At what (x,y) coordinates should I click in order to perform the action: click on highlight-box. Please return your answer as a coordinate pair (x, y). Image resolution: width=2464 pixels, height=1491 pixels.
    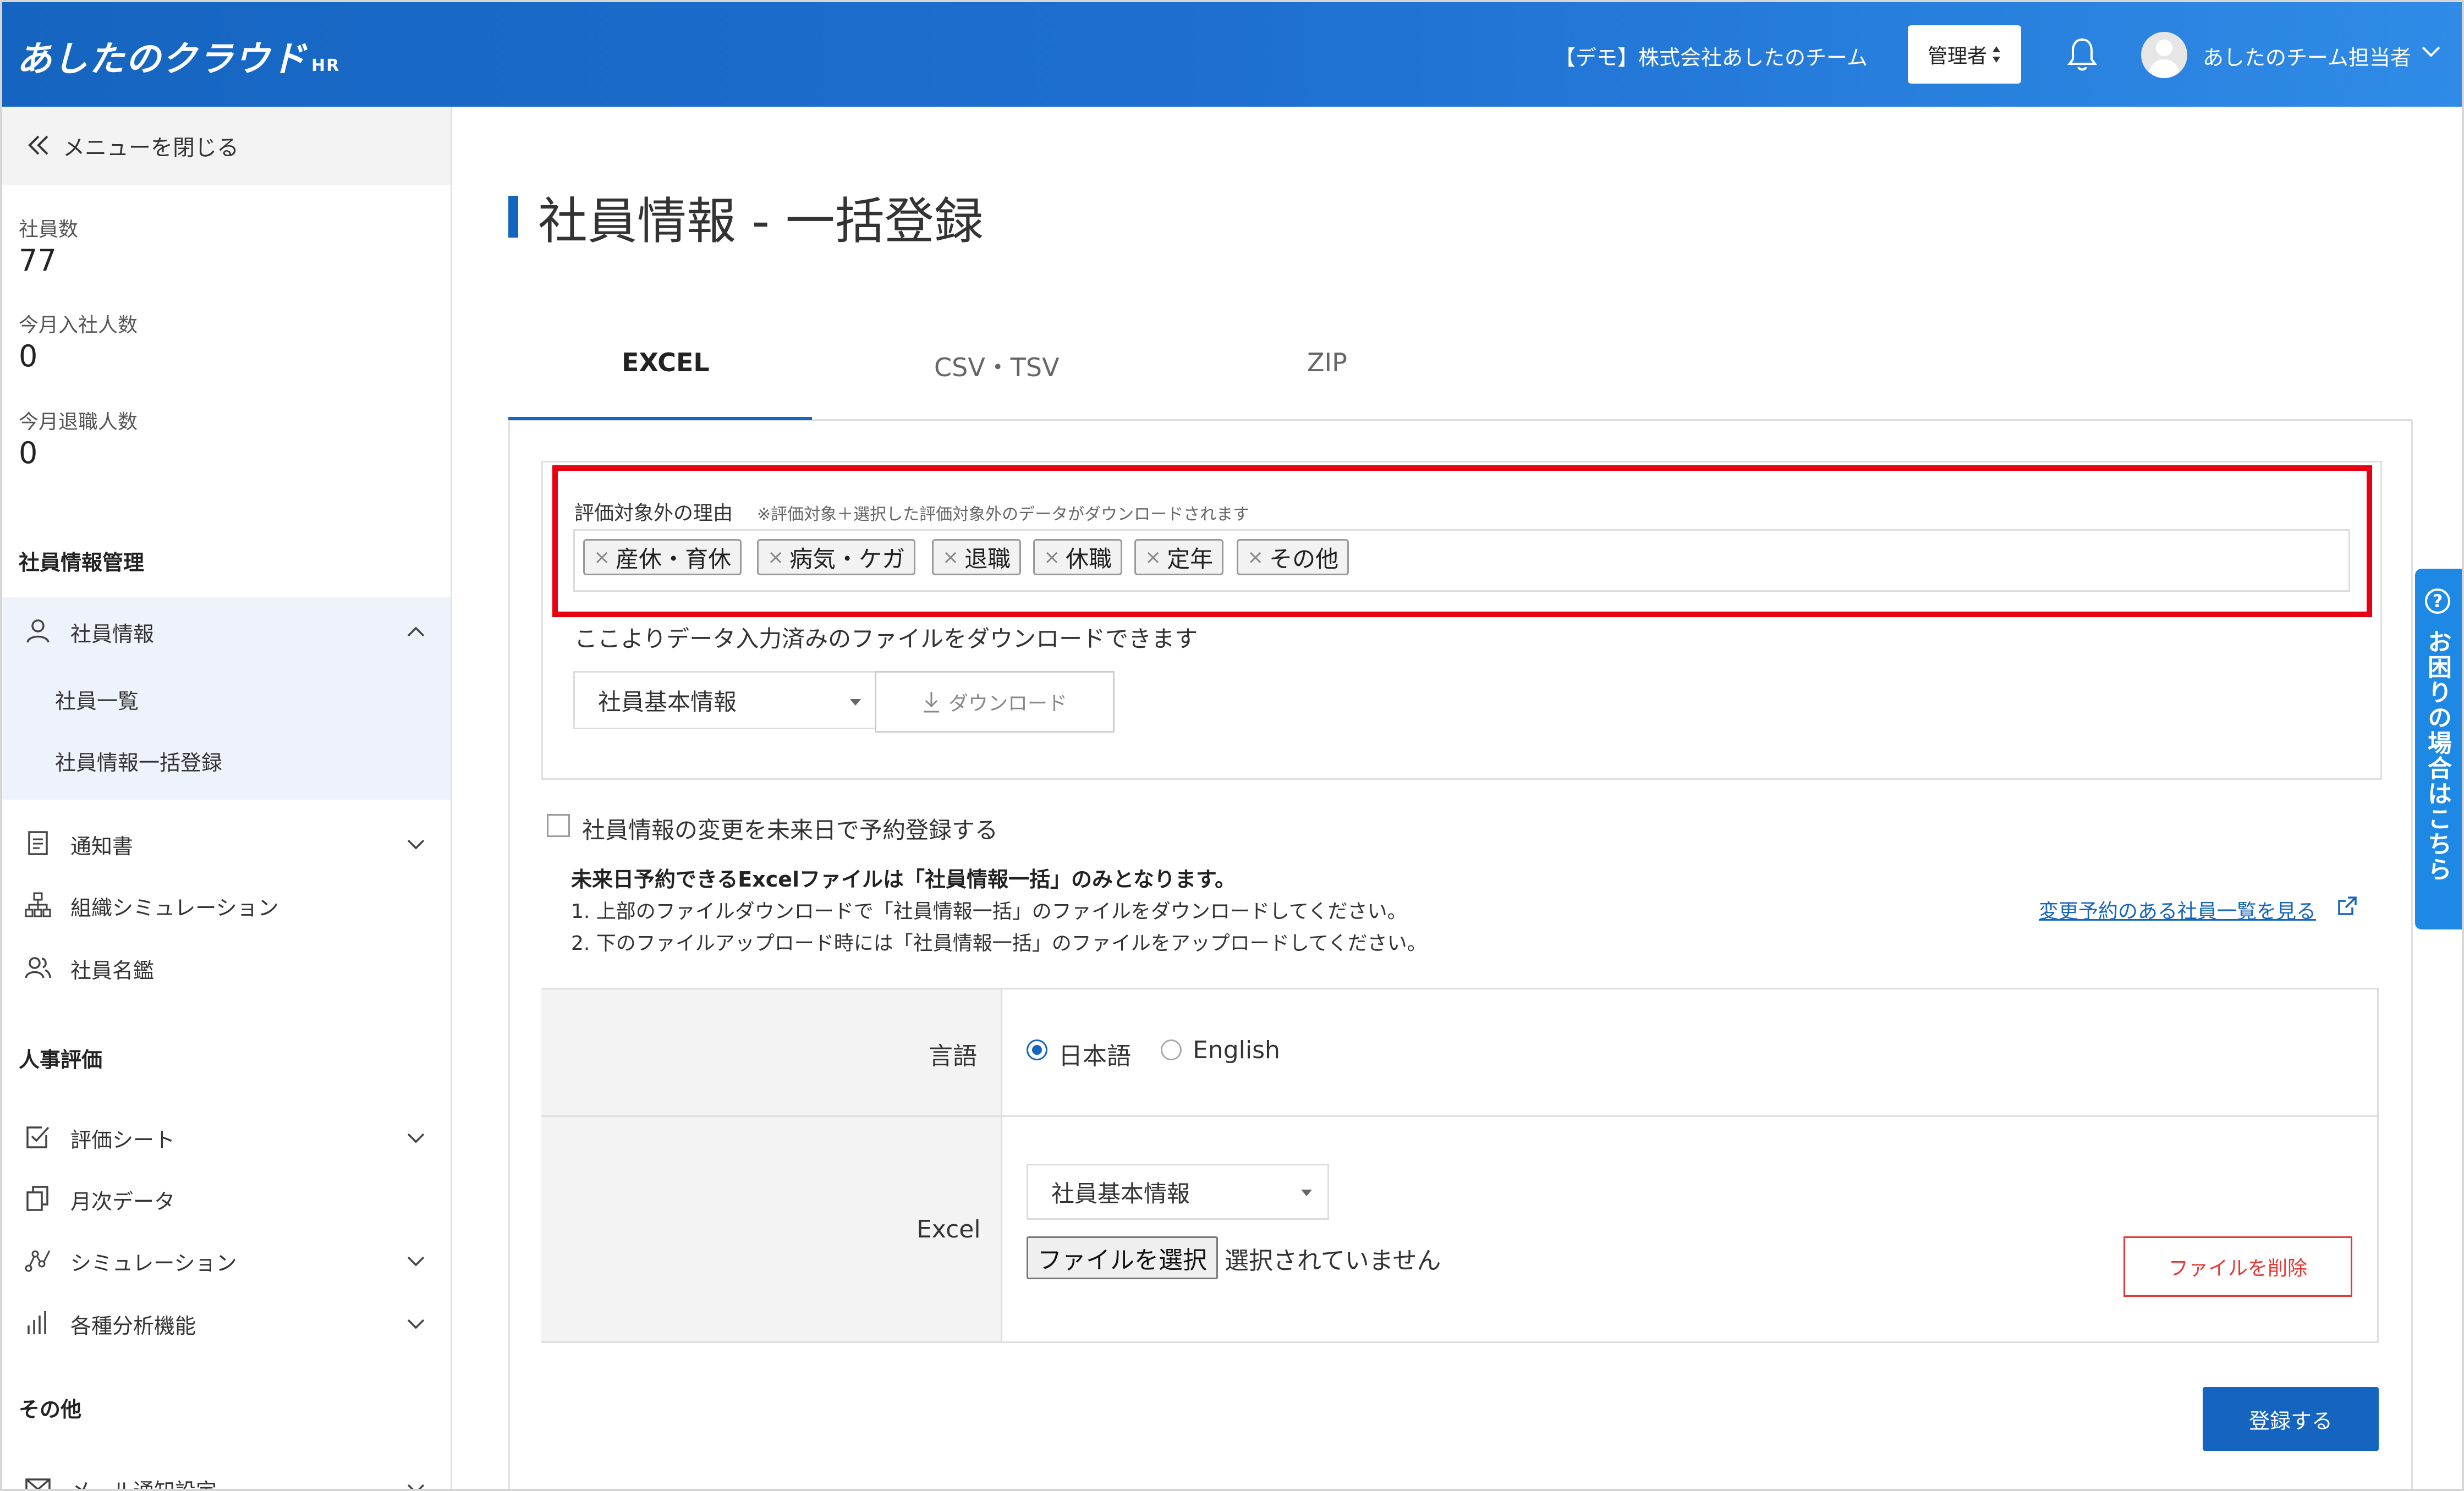
    Looking at the image, I should click on (1462, 541).